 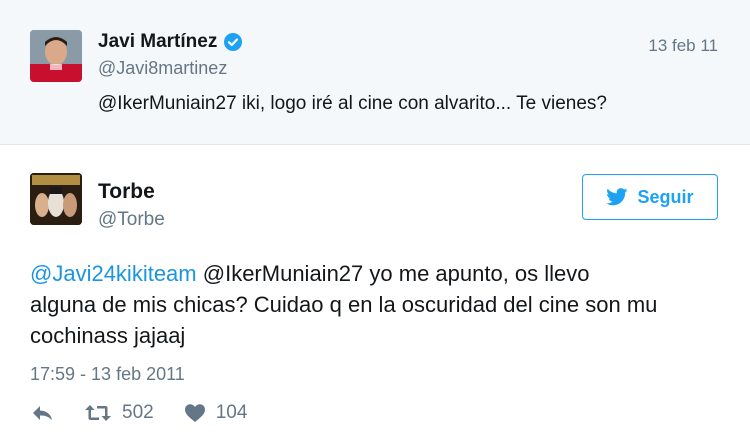 I want to click on follow-button: Seguir, so click(x=650, y=197).